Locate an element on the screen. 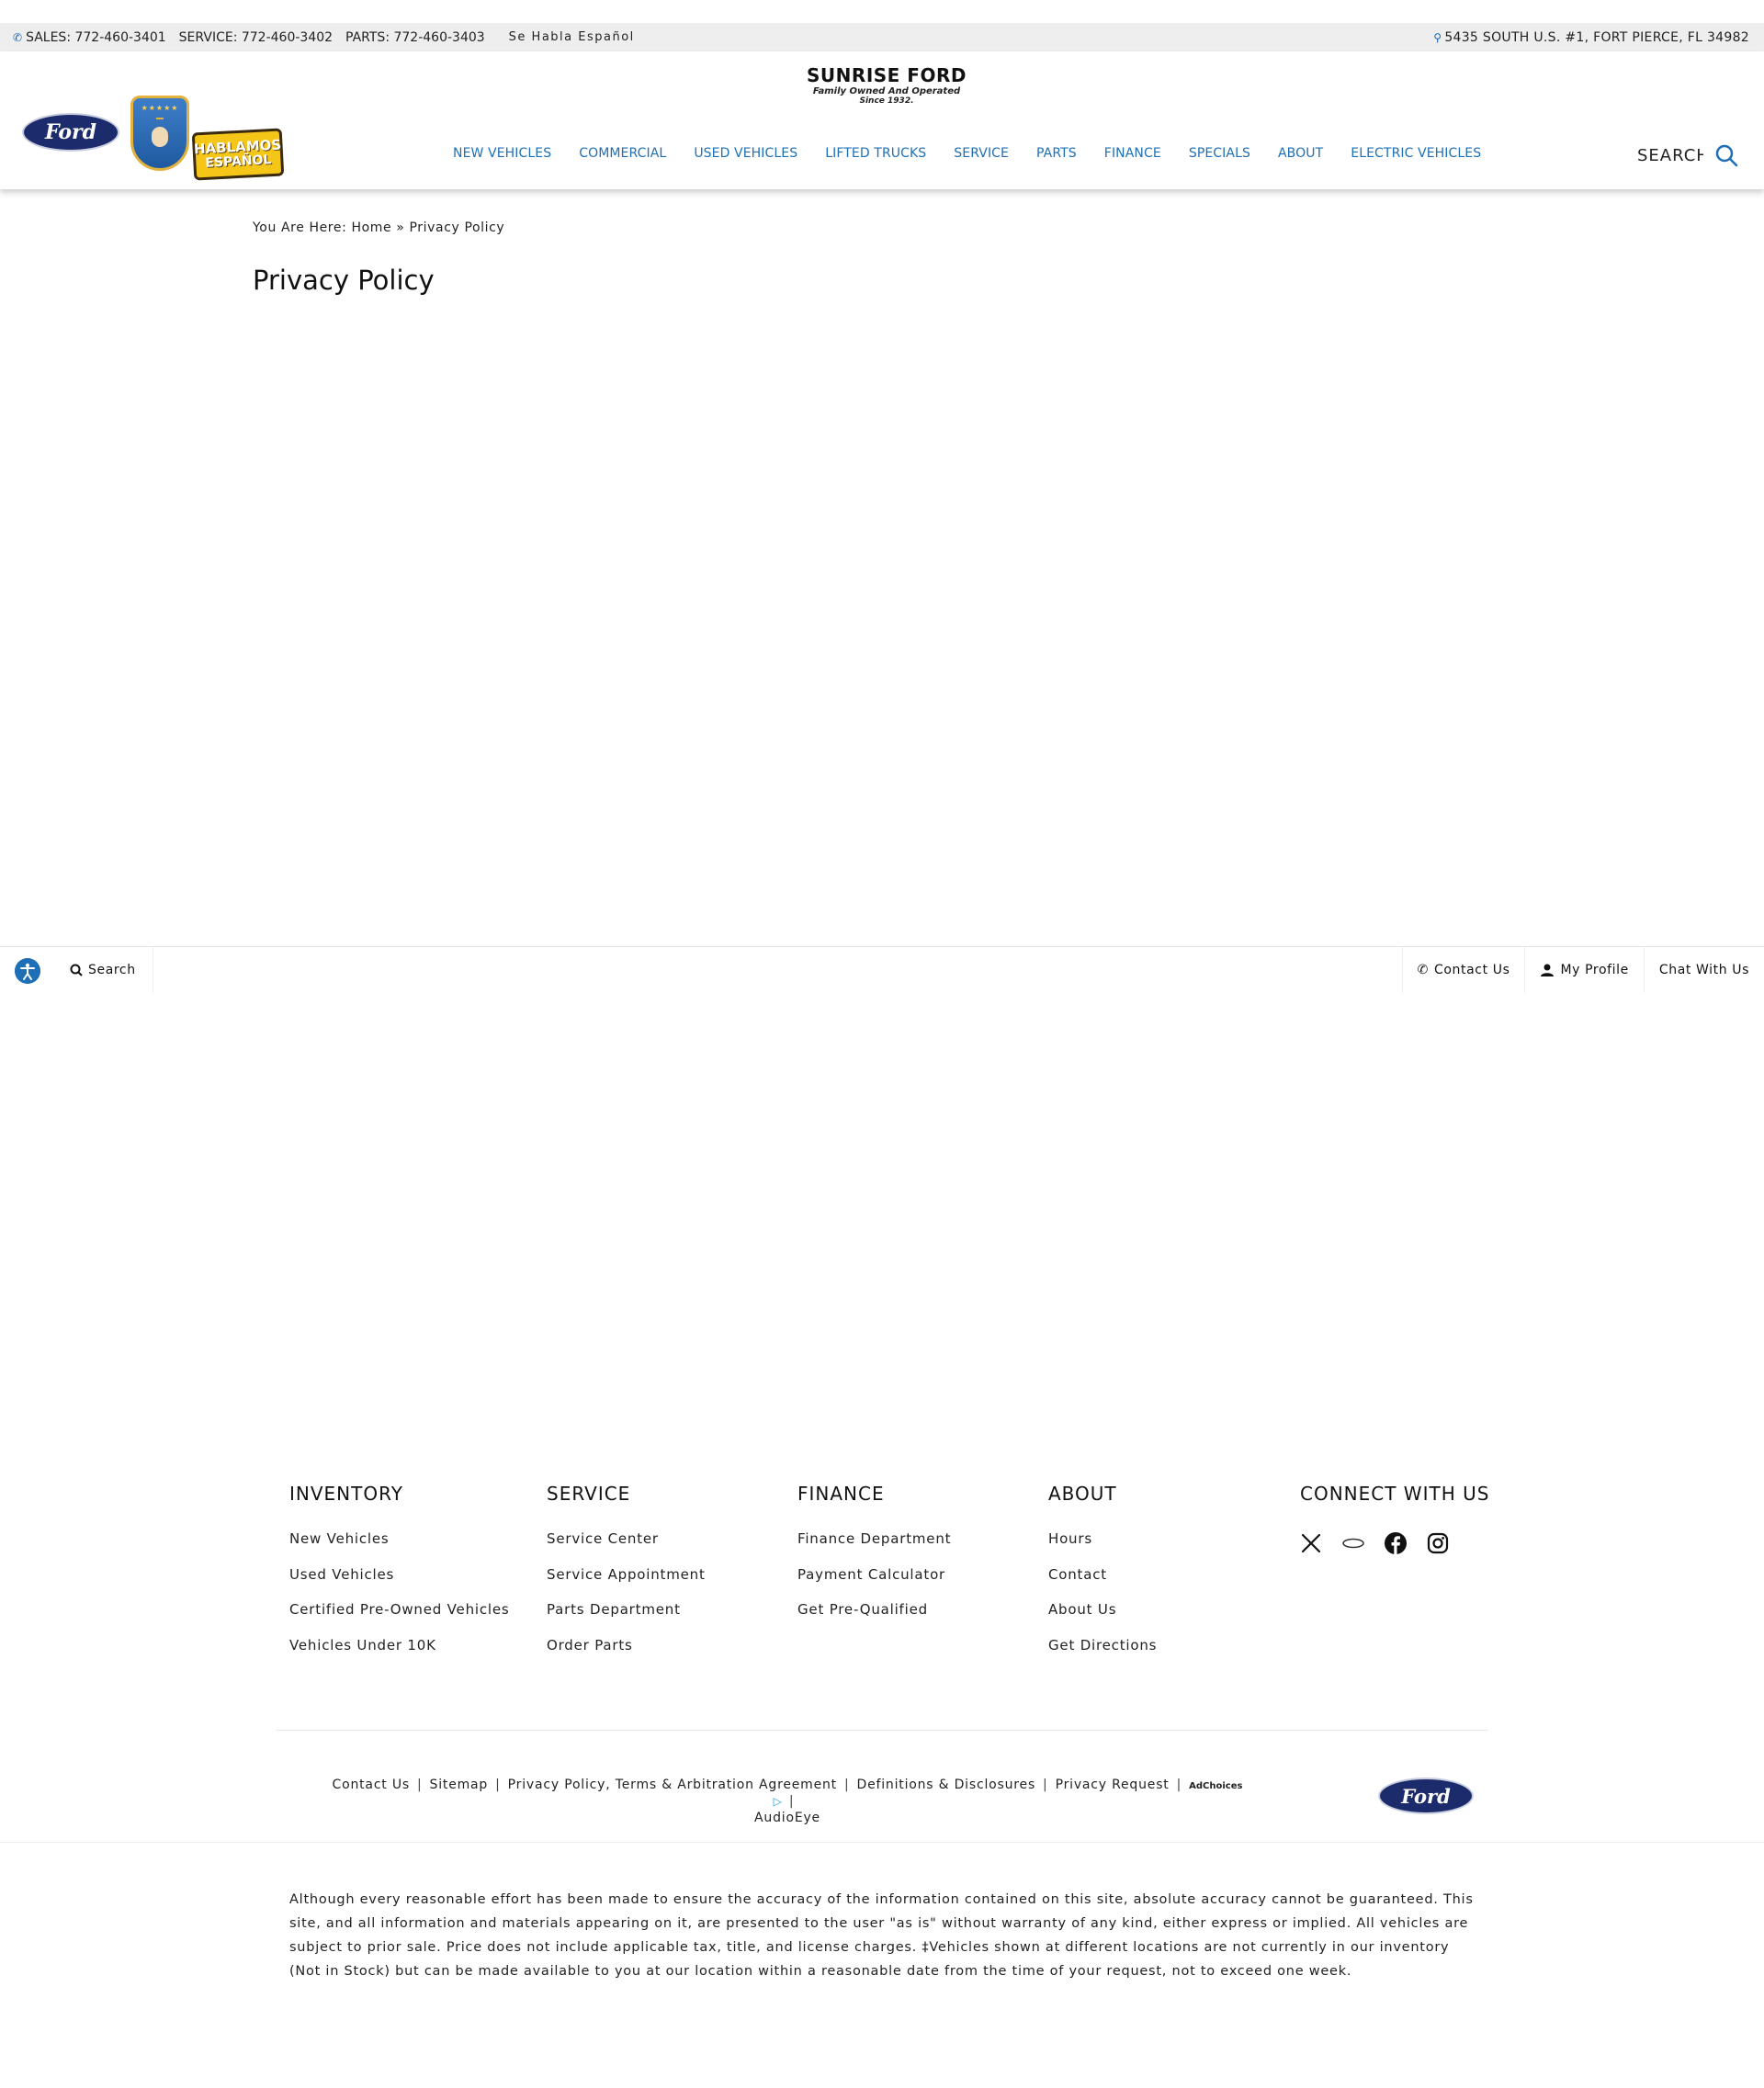  badge-ribbon is located at coordinates (160, 118).